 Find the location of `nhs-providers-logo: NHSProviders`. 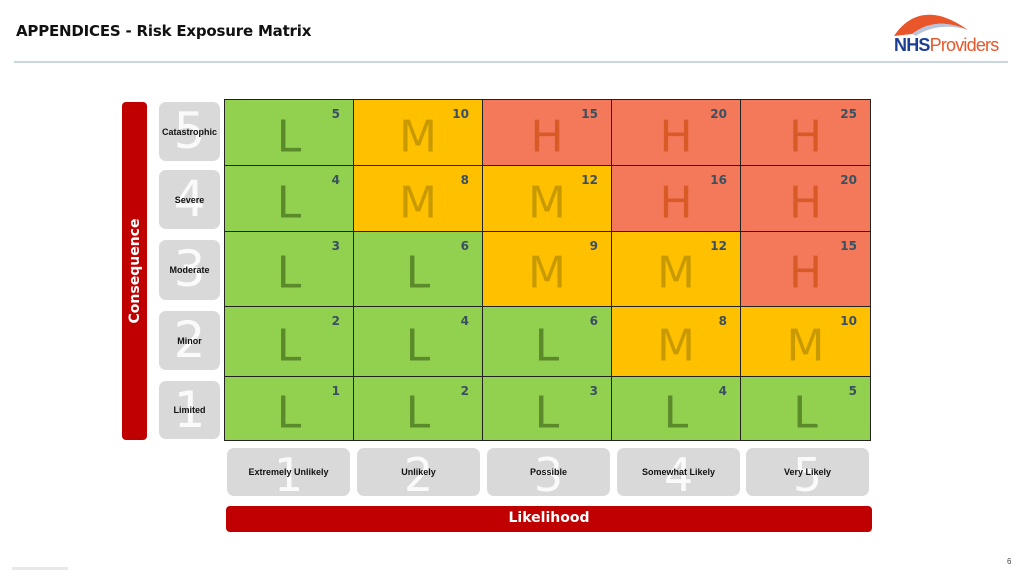

nhs-providers-logo: NHSProviders is located at coordinates (950, 34).